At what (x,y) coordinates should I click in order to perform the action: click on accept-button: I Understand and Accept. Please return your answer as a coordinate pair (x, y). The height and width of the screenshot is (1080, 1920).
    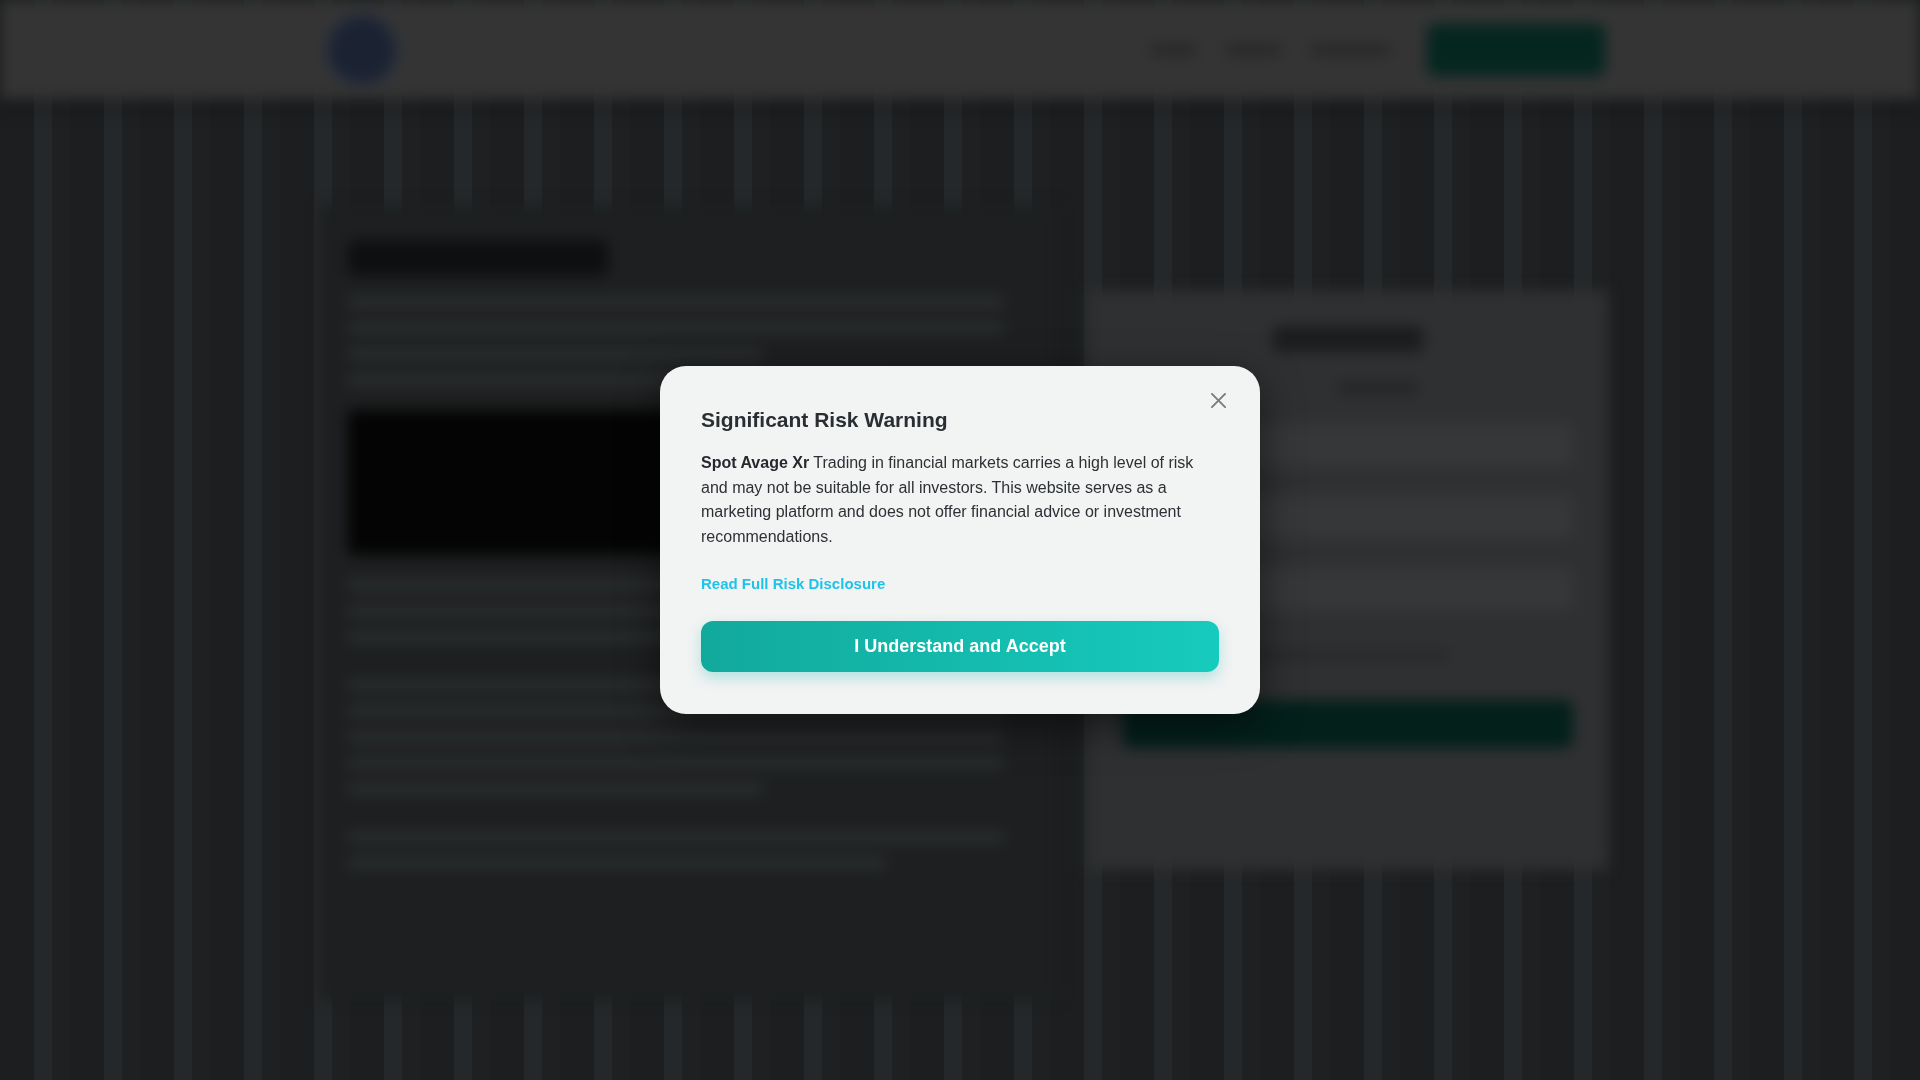
    Looking at the image, I should click on (960, 646).